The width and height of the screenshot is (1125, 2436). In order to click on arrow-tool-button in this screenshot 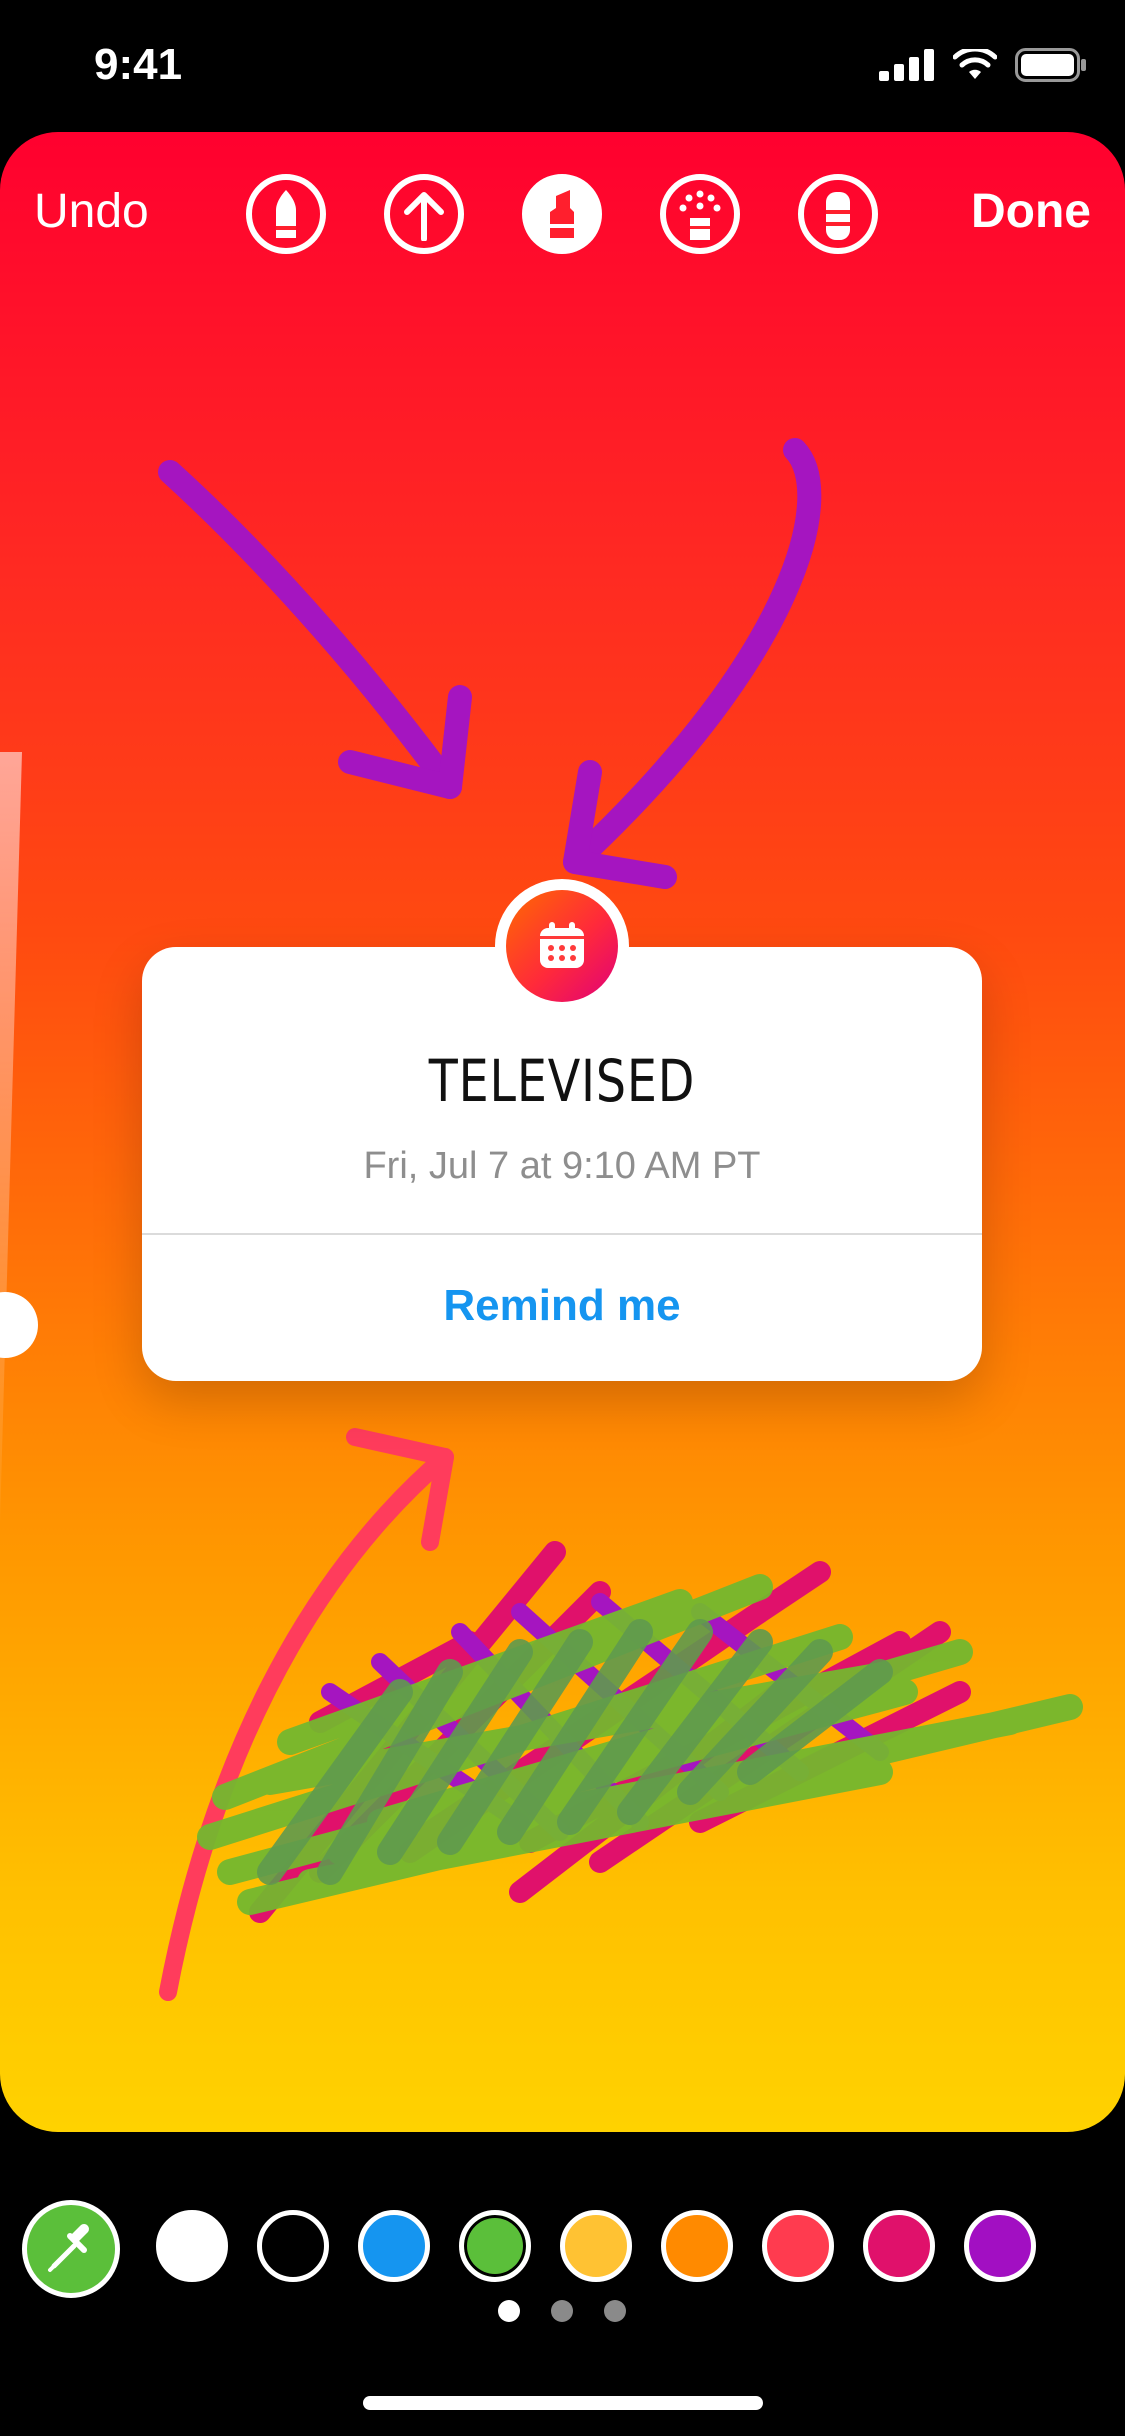, I will do `click(424, 214)`.